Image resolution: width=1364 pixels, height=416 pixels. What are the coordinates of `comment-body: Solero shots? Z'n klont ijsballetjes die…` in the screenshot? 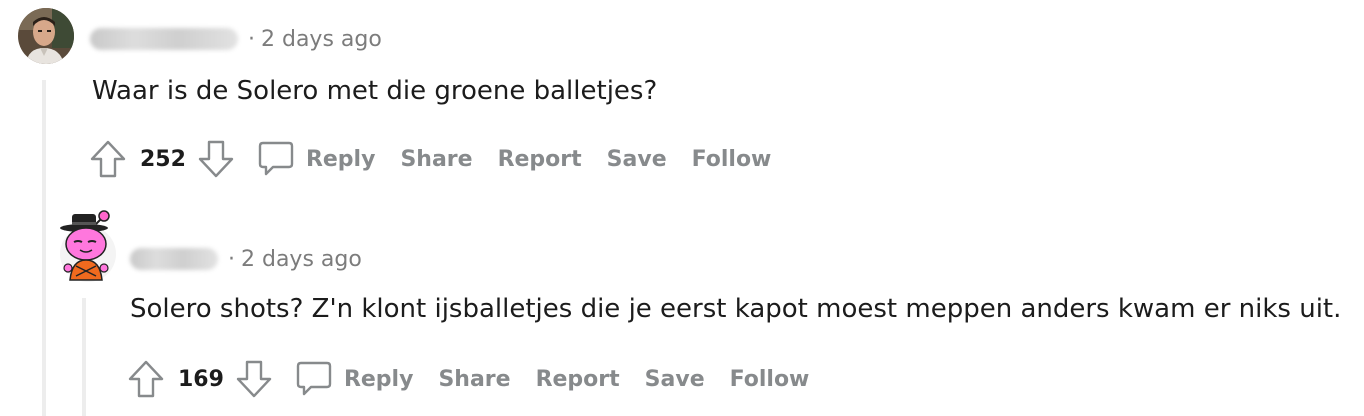 It's located at (736, 309).